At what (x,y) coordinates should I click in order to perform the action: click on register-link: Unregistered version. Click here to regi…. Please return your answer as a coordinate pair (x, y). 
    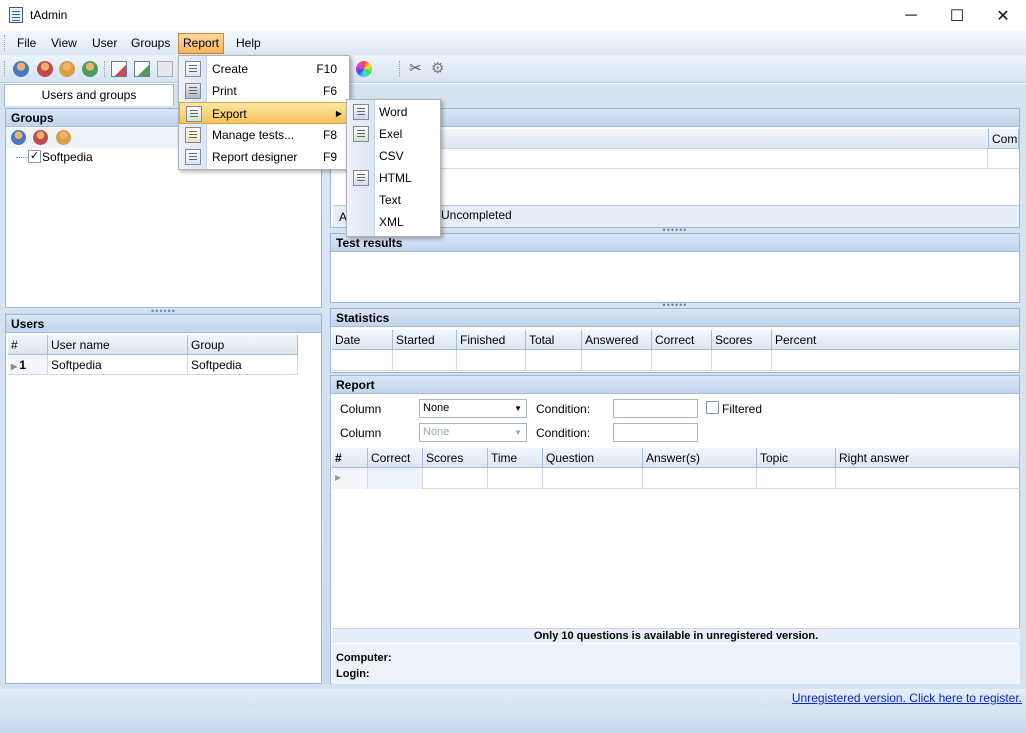
    Looking at the image, I should click on (907, 698).